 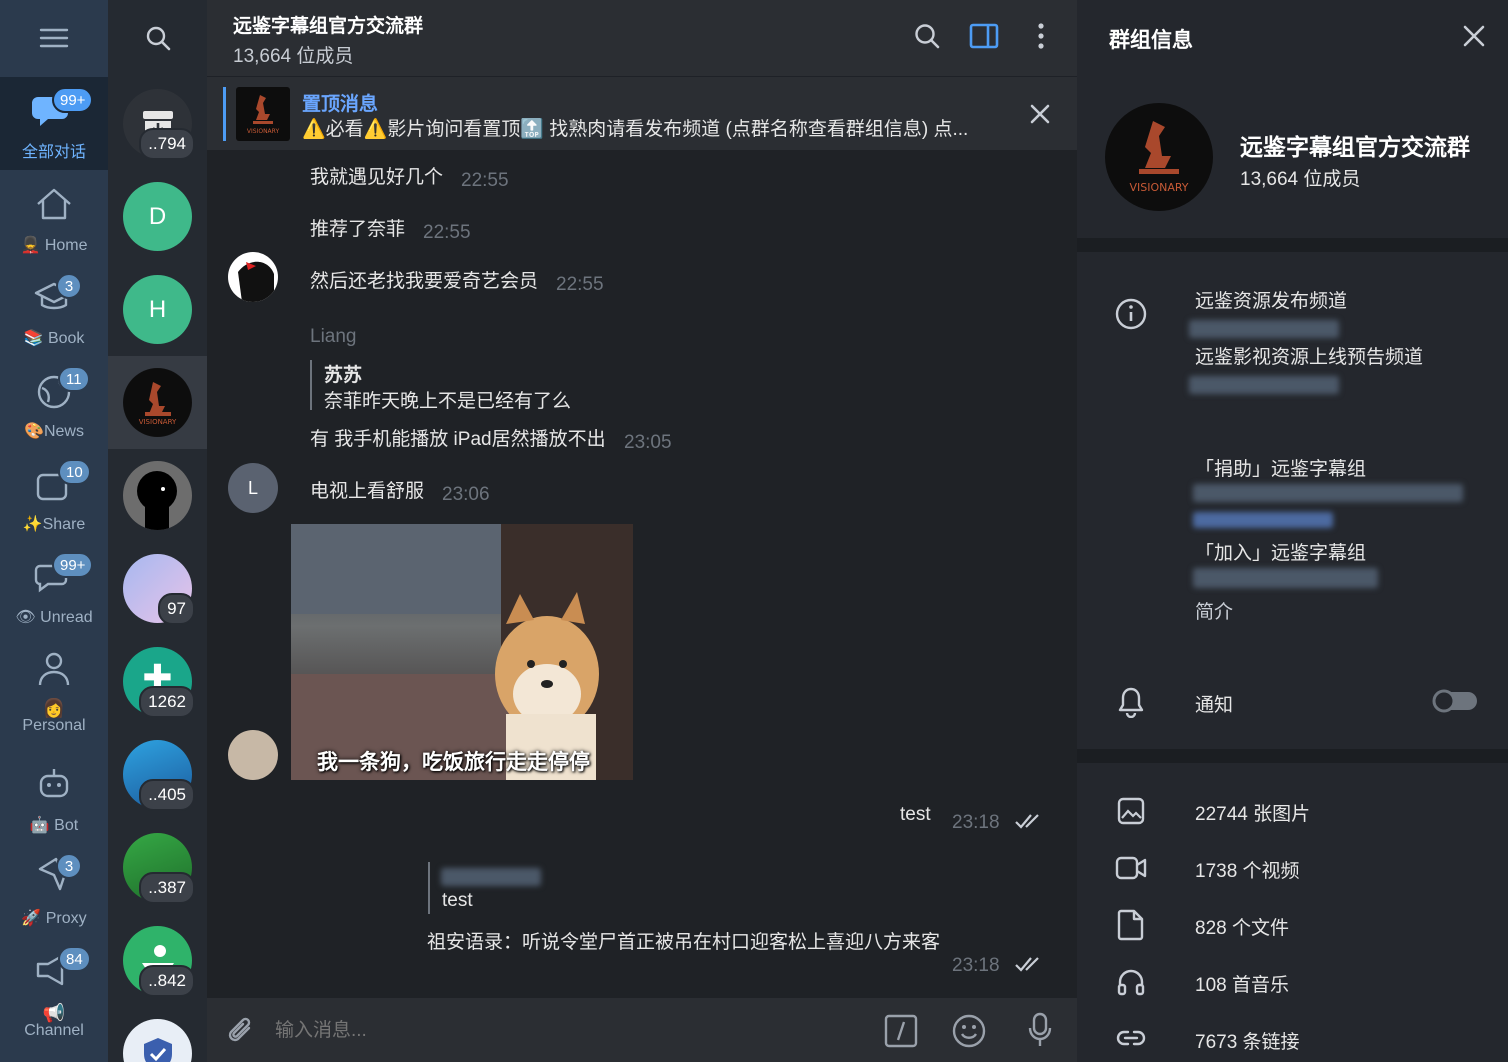 I want to click on chat-badge: ..387, so click(x=167, y=888).